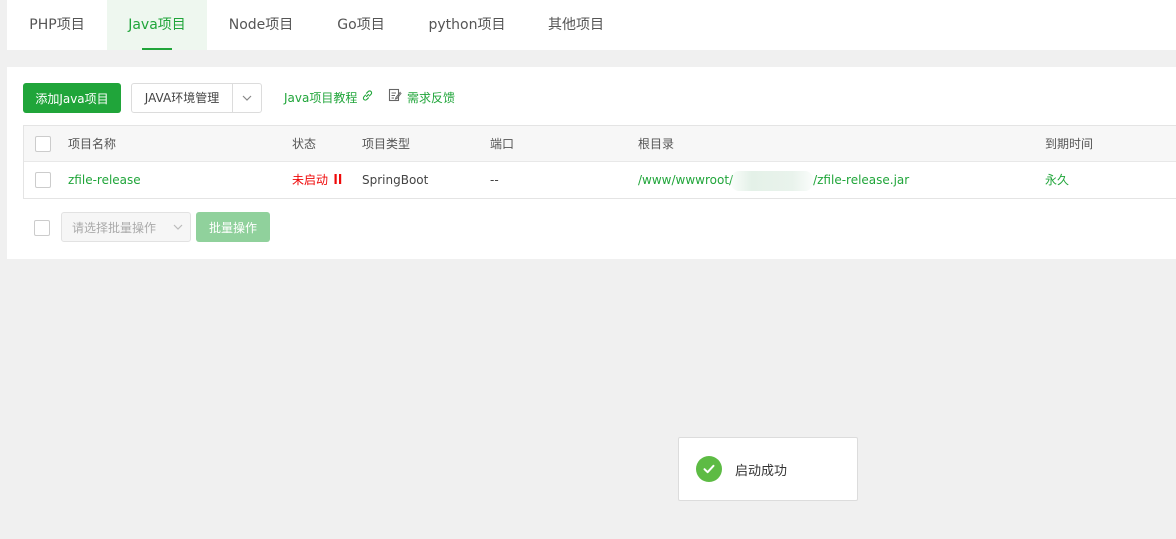 This screenshot has height=539, width=1176. What do you see at coordinates (395, 180) in the screenshot?
I see `project-type-value: SpringBoot` at bounding box center [395, 180].